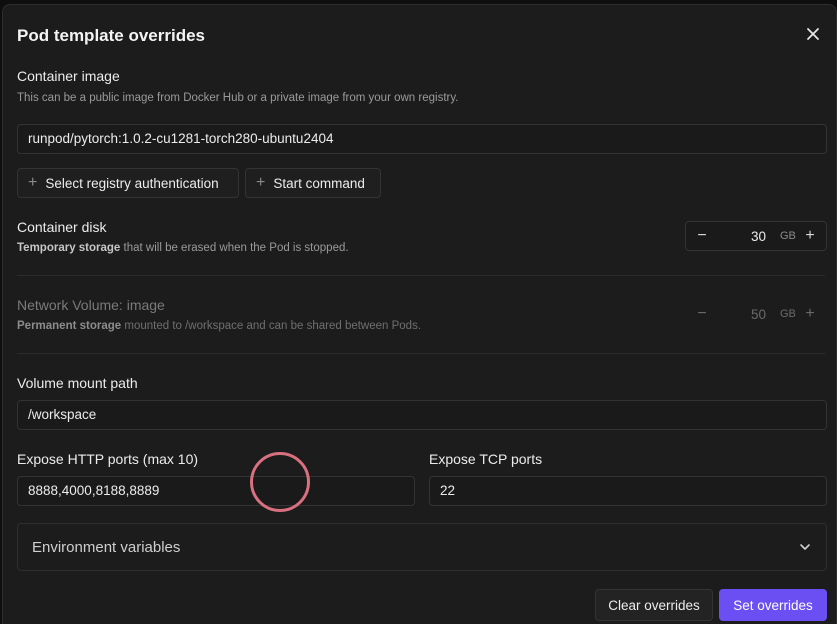 The image size is (837, 624). I want to click on network-volume-stepper: − 50 GB +, so click(756, 314).